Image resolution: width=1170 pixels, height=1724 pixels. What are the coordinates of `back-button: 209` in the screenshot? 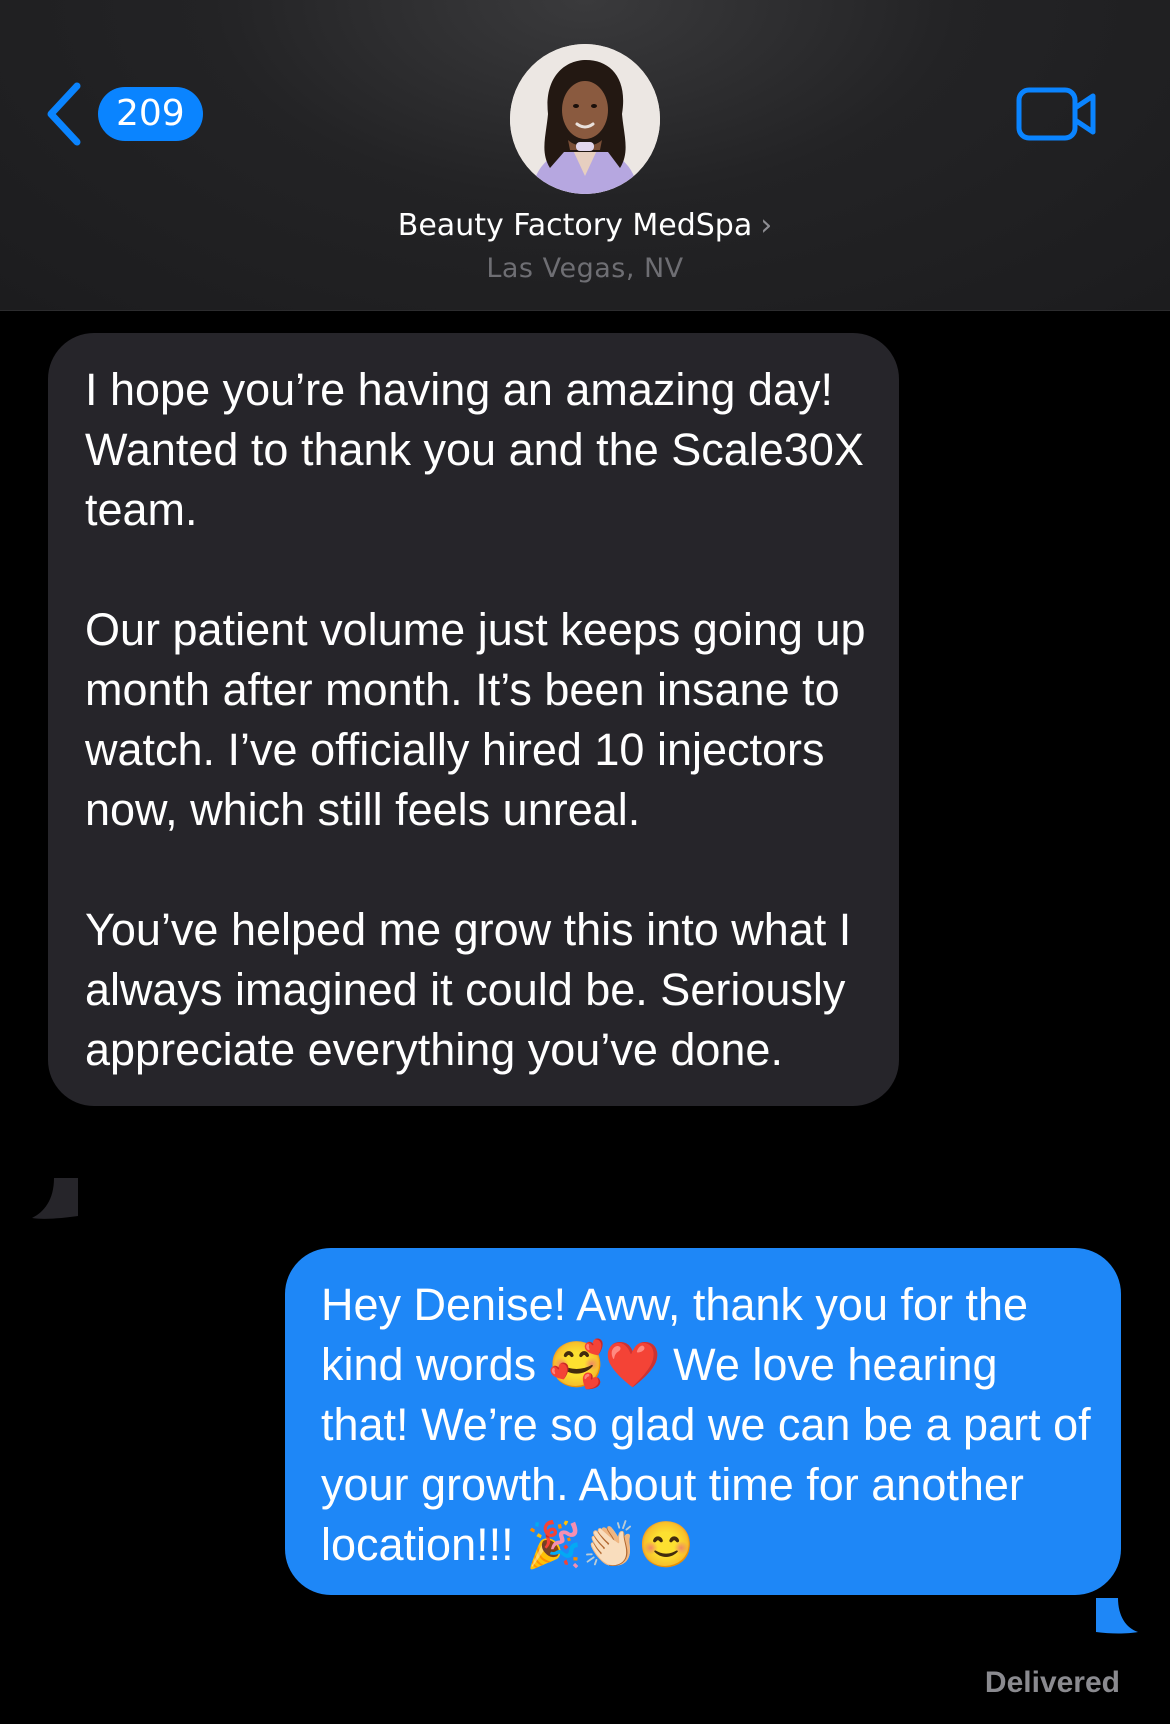 It's located at (123, 114).